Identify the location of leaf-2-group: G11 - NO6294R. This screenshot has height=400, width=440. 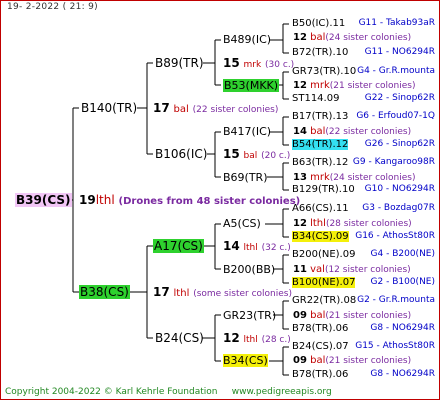
(399, 52).